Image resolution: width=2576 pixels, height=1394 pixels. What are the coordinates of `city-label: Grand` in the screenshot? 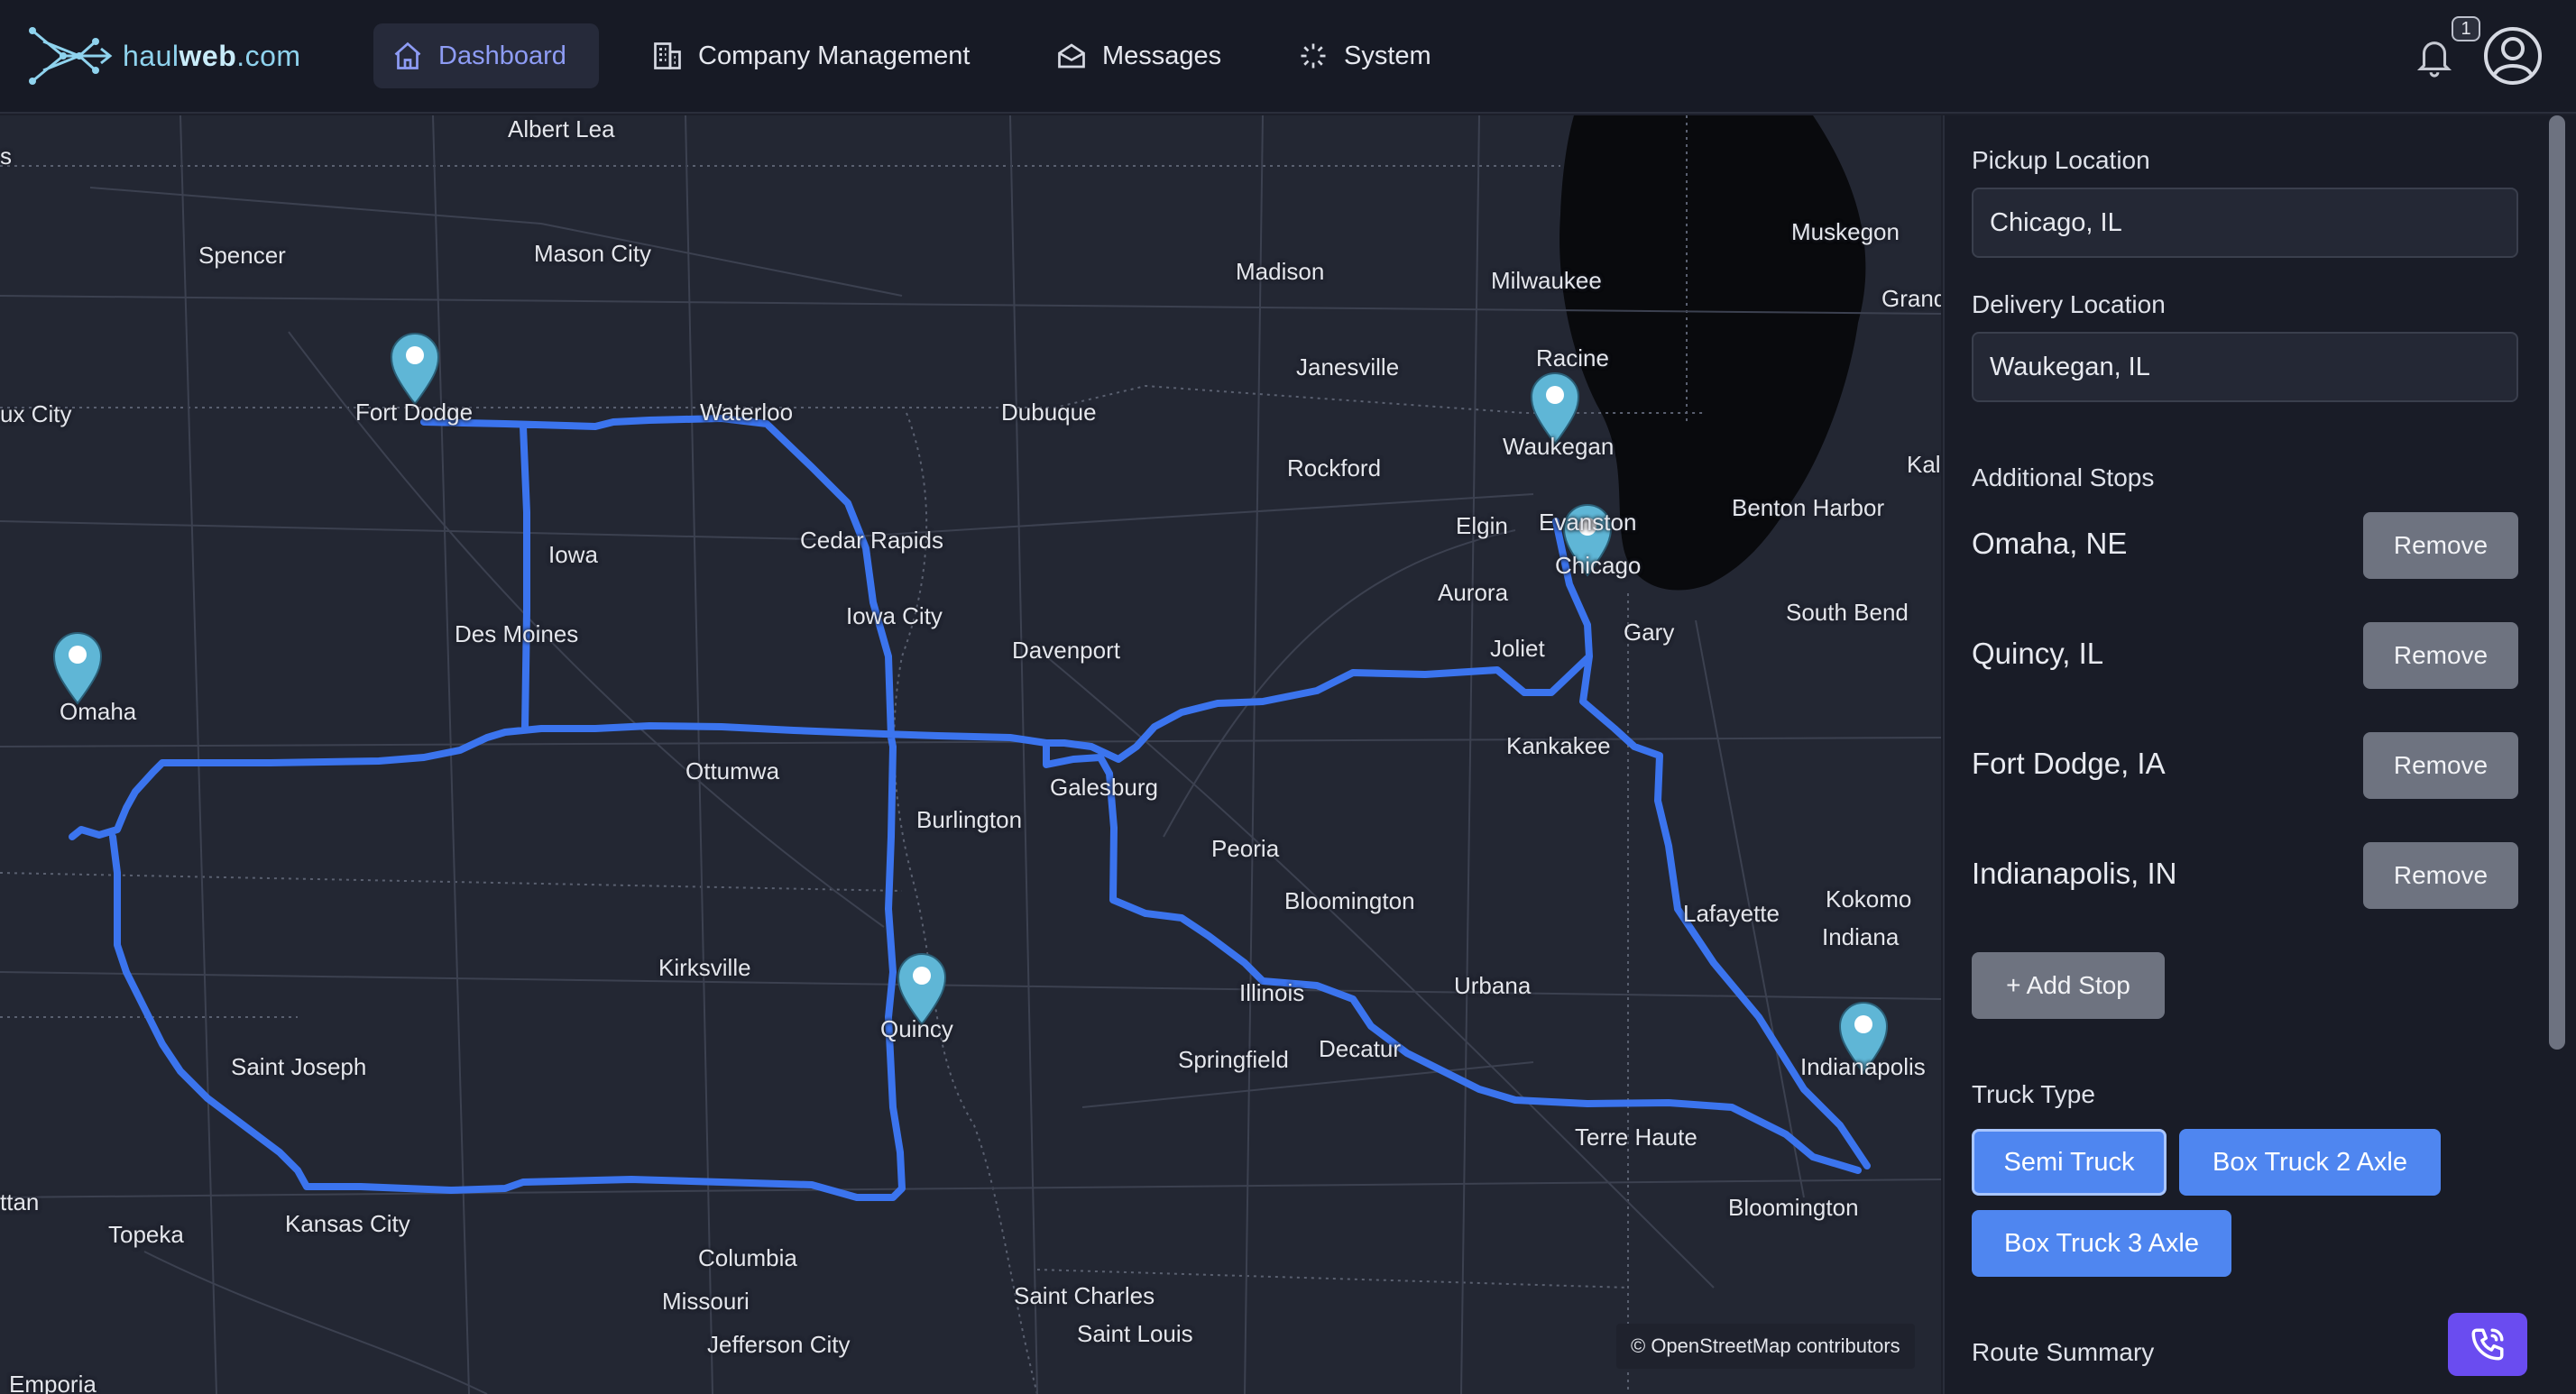 It's located at (1911, 298).